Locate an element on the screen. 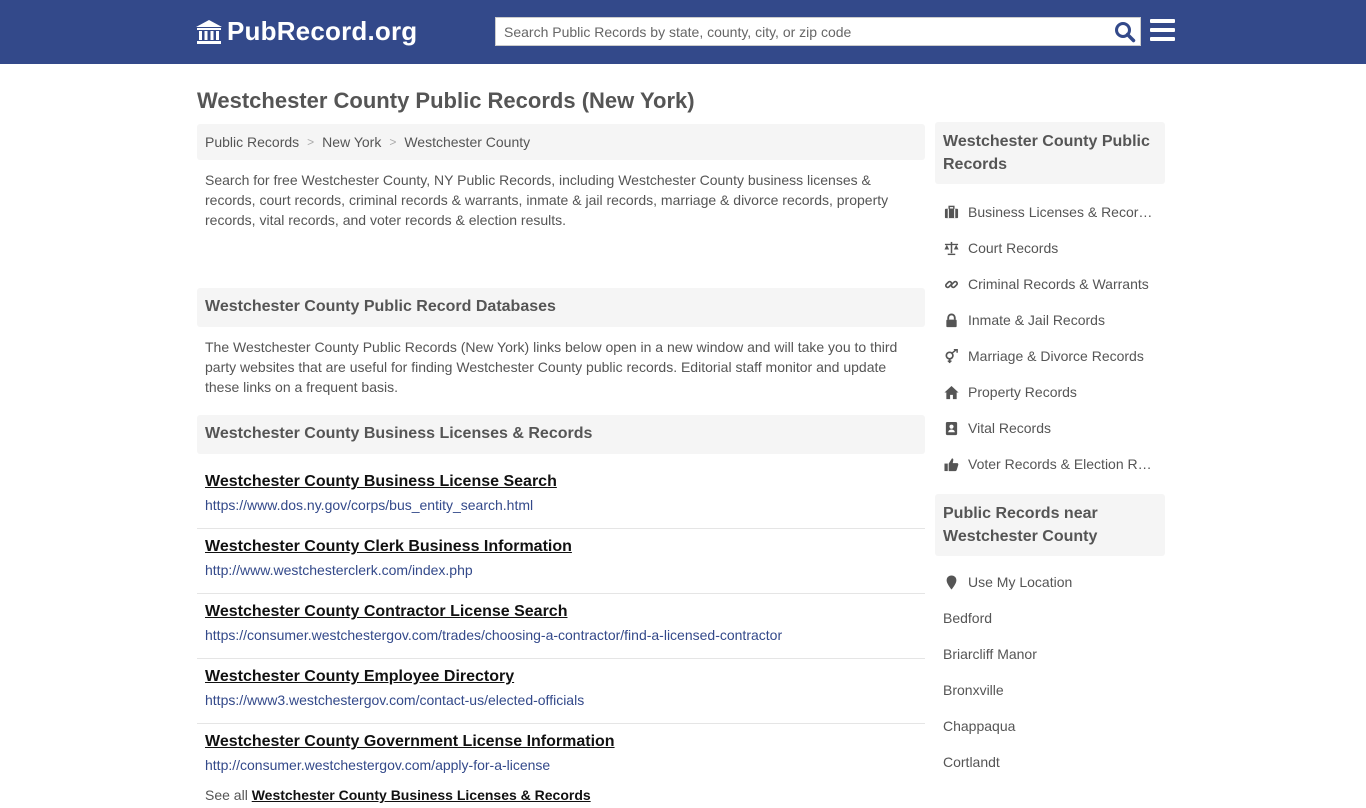 The image size is (1366, 808). scale-icon is located at coordinates (951, 248).